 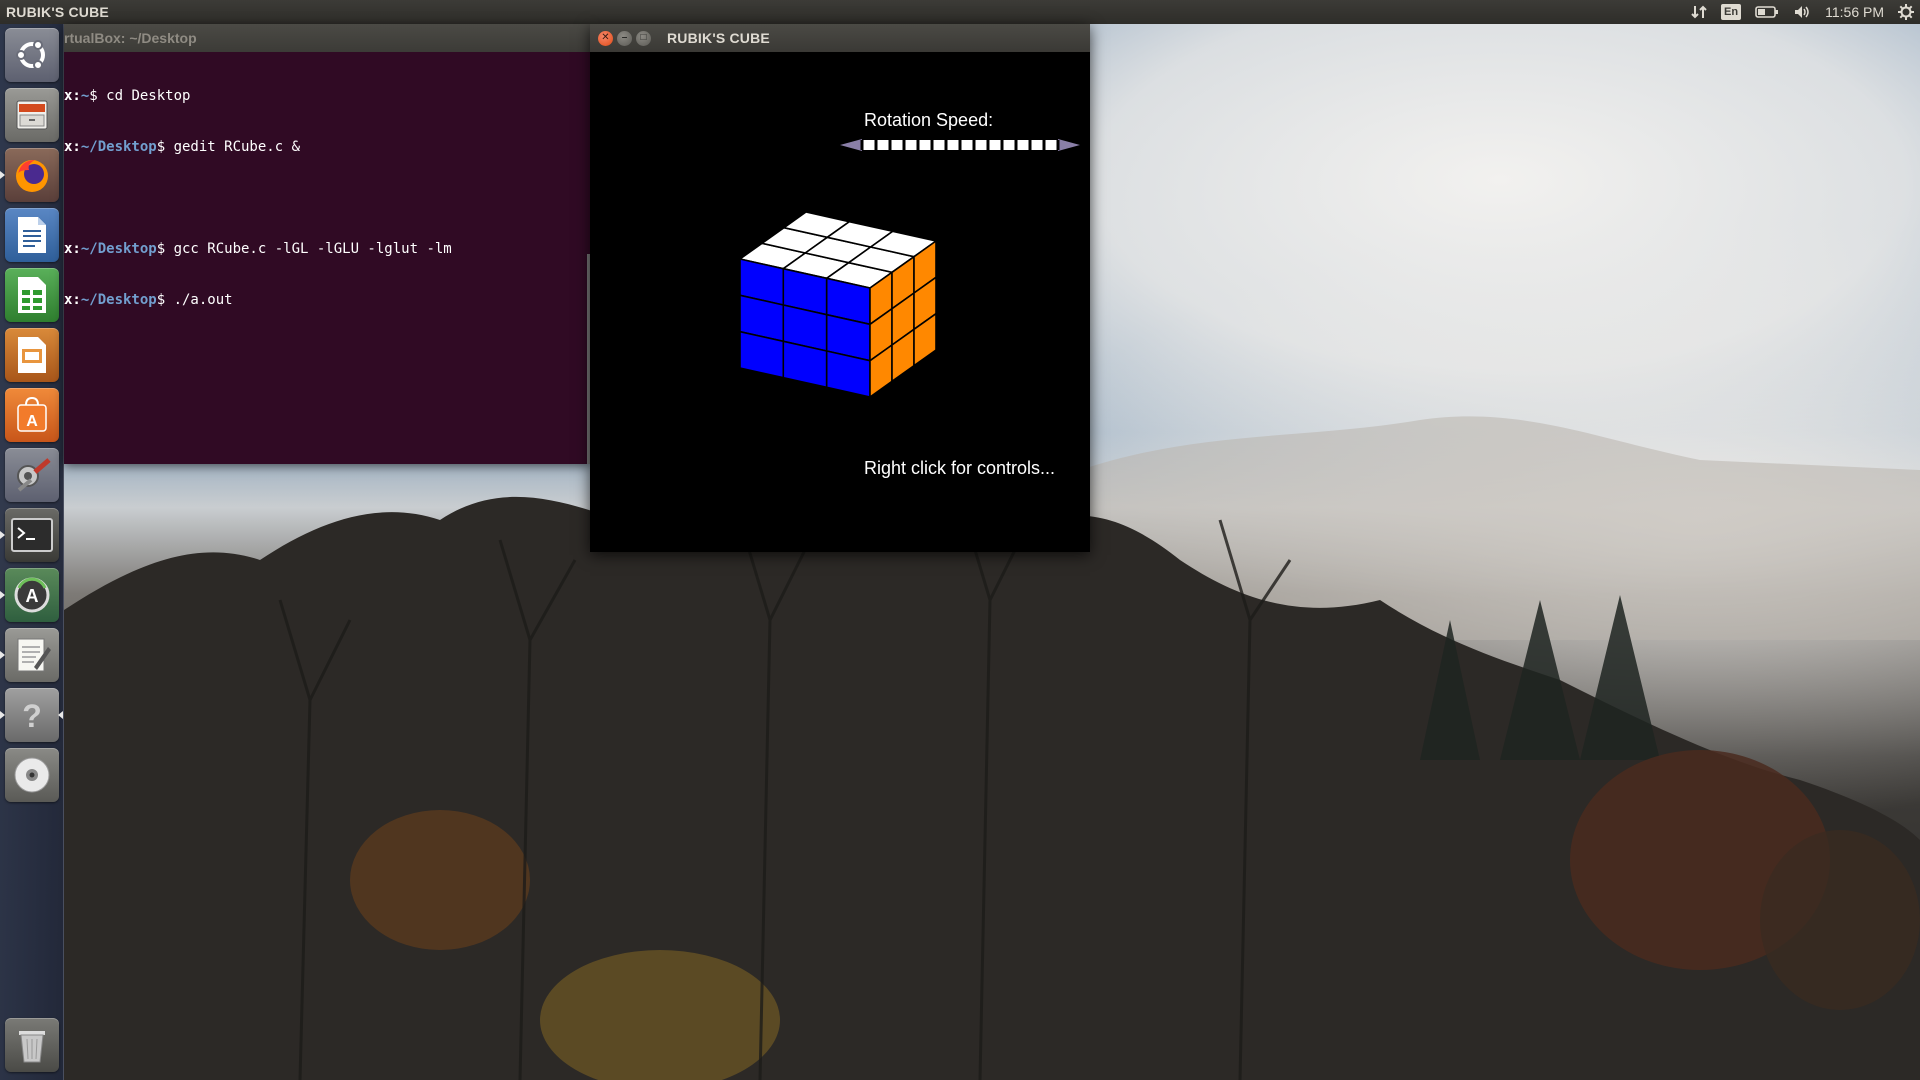 I want to click on launcher-system-settings, so click(x=32, y=475).